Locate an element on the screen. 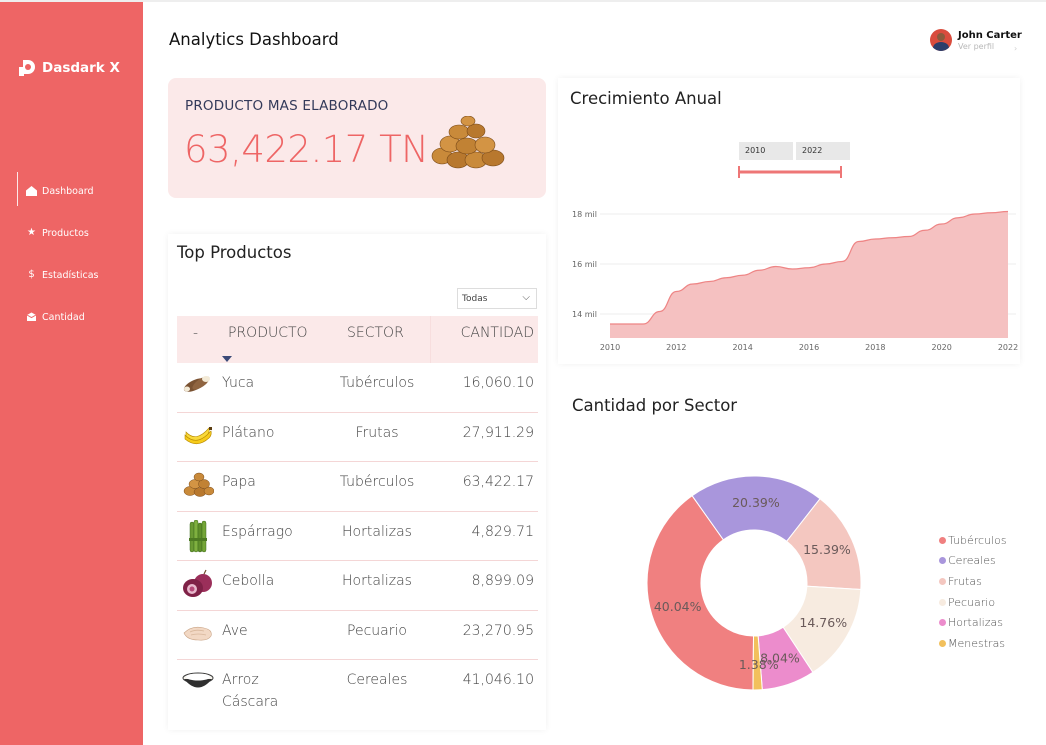 The width and height of the screenshot is (1046, 745). product-name: Plátano is located at coordinates (248, 432).